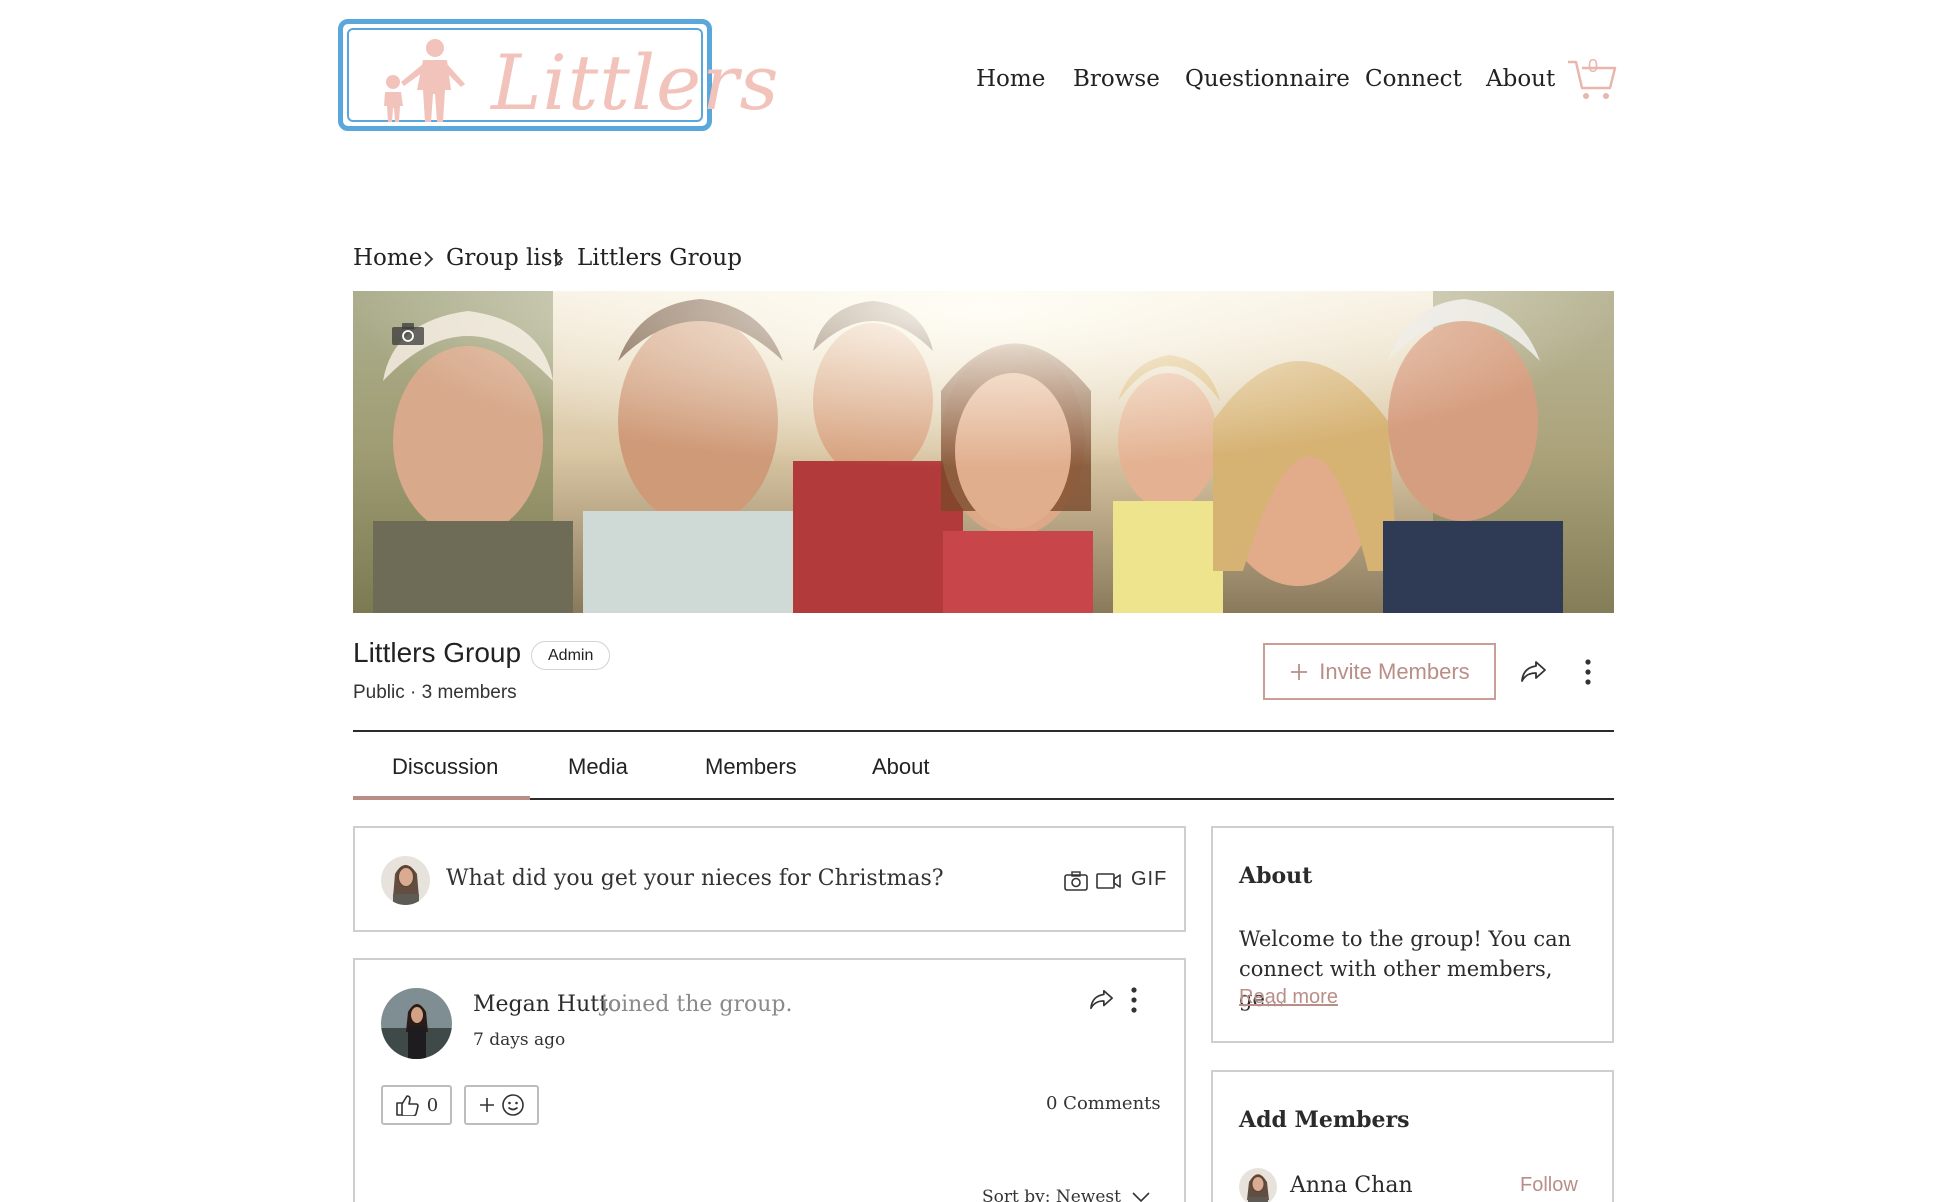 The image size is (1934, 1202). I want to click on family-icon, so click(424, 80).